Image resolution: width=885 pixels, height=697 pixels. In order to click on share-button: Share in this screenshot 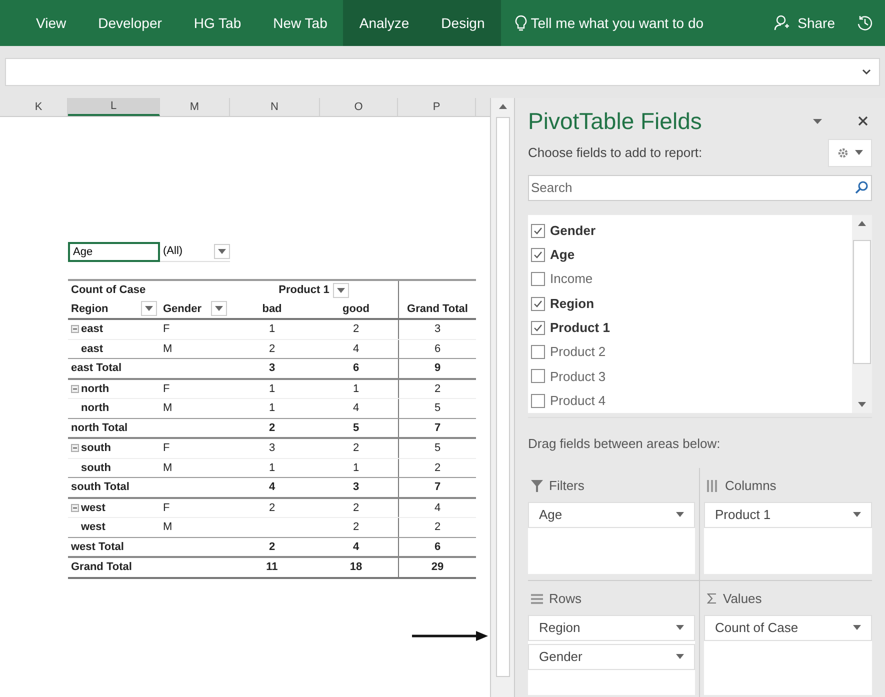, I will do `click(816, 23)`.